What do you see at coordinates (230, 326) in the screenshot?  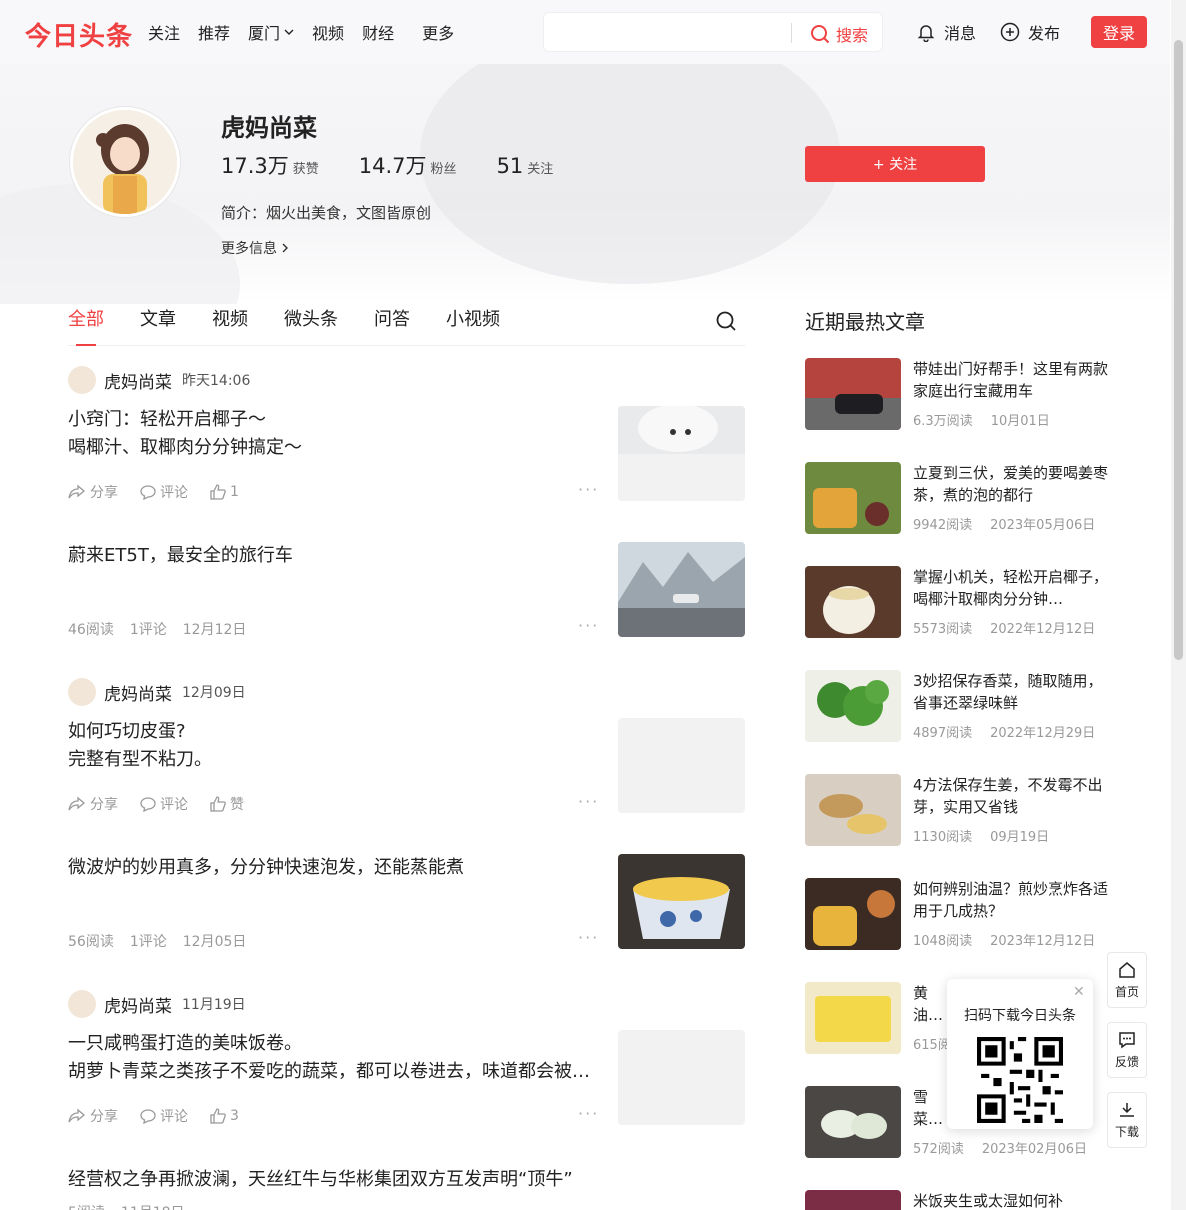 I see `tab-videos: 视频` at bounding box center [230, 326].